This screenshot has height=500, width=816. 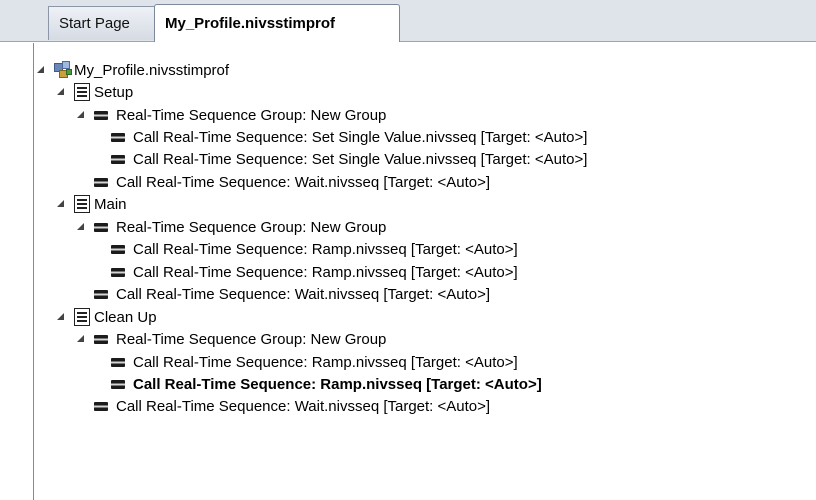 What do you see at coordinates (114, 92) in the screenshot?
I see `tree-node-label: Setup` at bounding box center [114, 92].